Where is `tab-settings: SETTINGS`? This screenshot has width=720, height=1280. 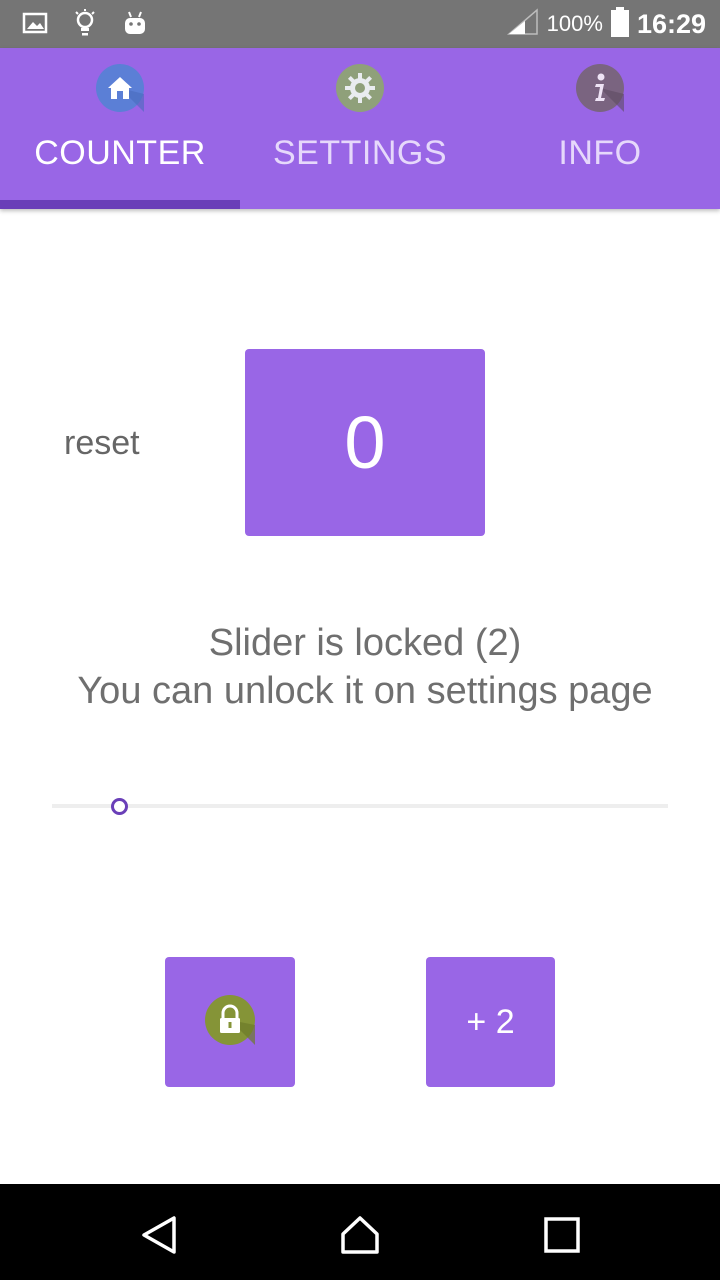 tab-settings: SETTINGS is located at coordinates (360, 128).